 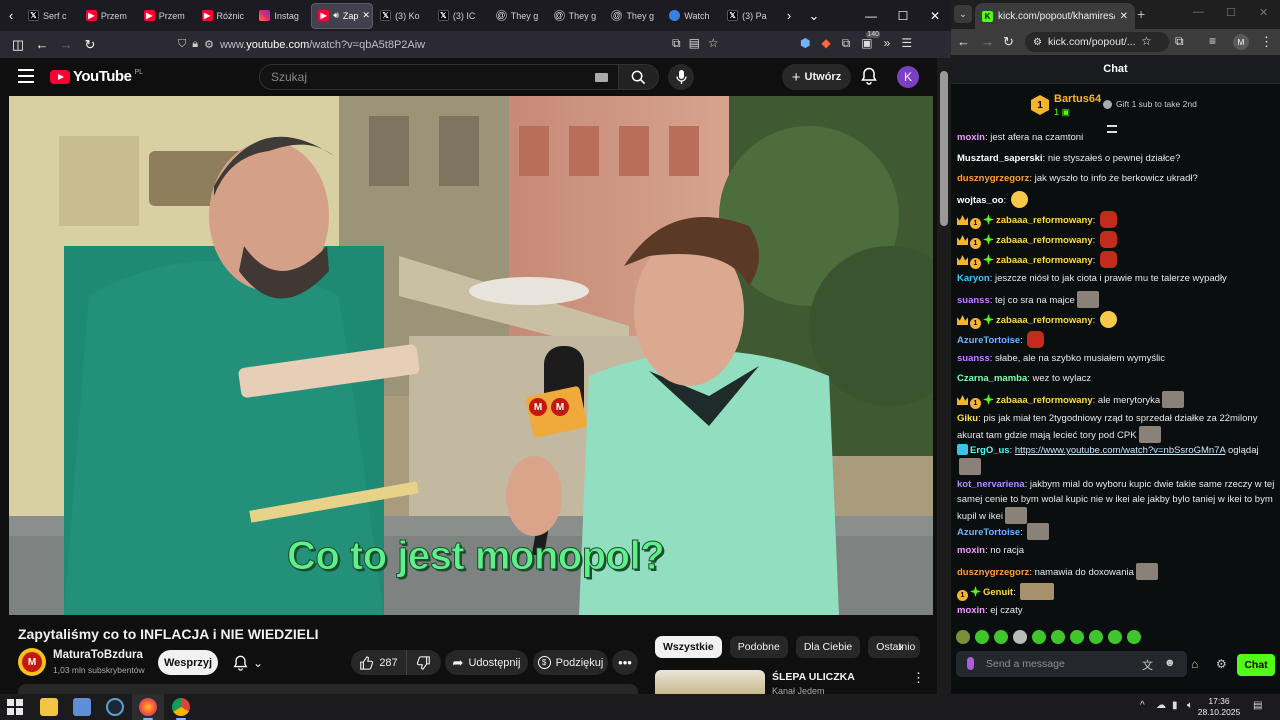 I want to click on create-button: + Utwórz, so click(x=816, y=77).